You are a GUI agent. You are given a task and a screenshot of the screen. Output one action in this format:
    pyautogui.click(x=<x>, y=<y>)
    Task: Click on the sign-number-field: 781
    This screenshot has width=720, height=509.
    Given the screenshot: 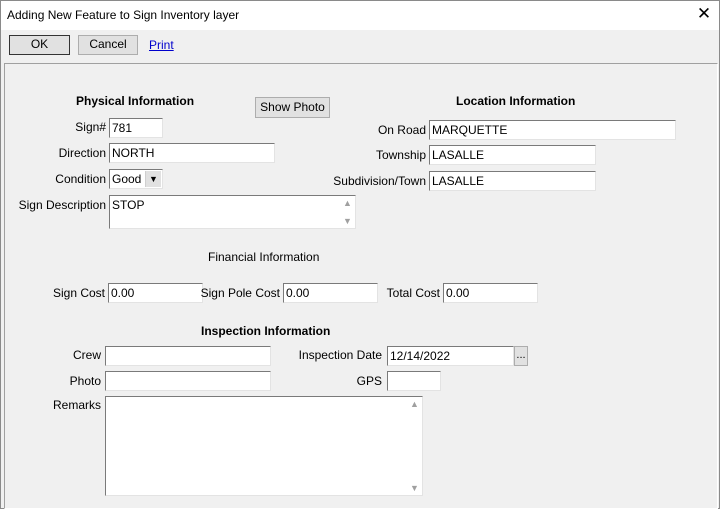 What is the action you would take?
    pyautogui.click(x=136, y=128)
    